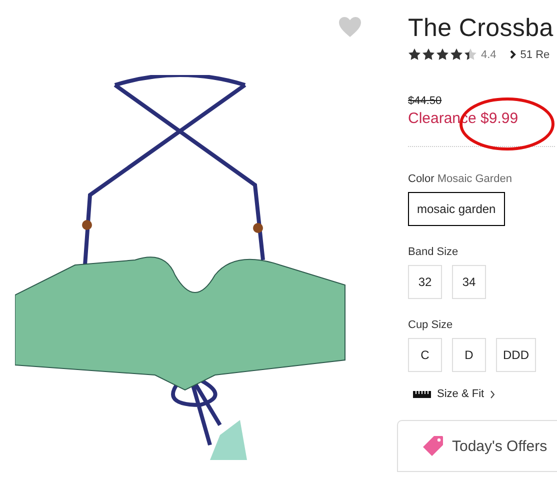 Image resolution: width=557 pixels, height=495 pixels. Describe the element at coordinates (422, 394) in the screenshot. I see `ruler-icon` at that location.